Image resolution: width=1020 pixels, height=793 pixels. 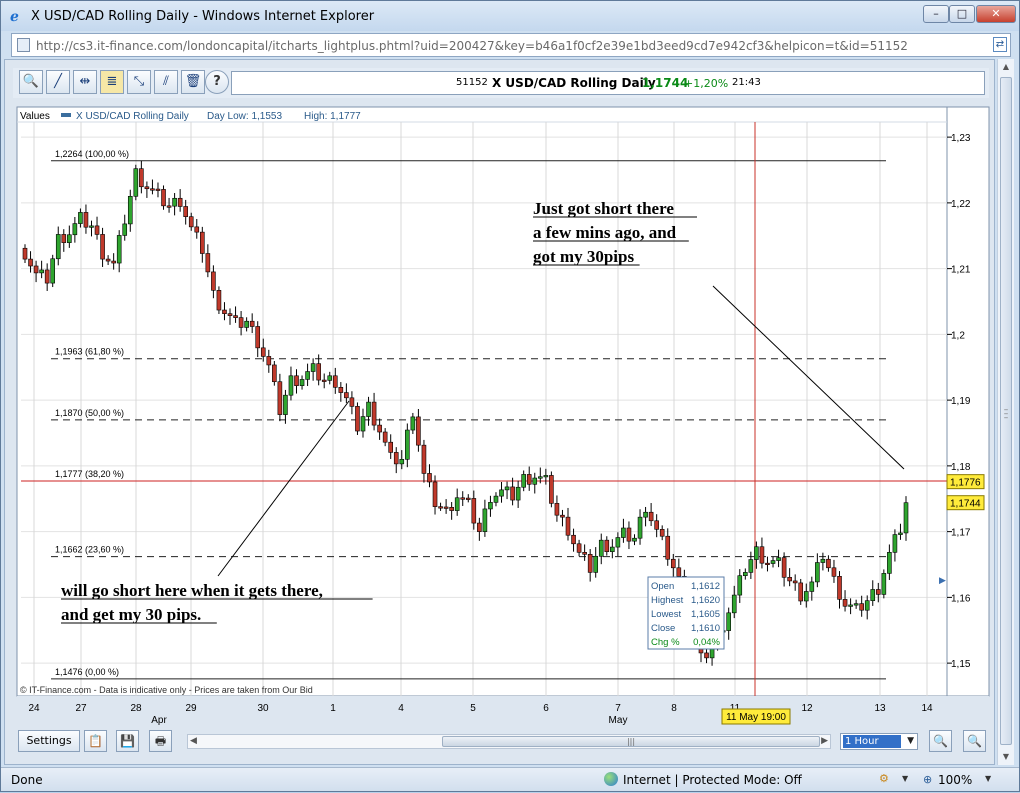 I want to click on price-tag-label: 1,1776, so click(x=965, y=483).